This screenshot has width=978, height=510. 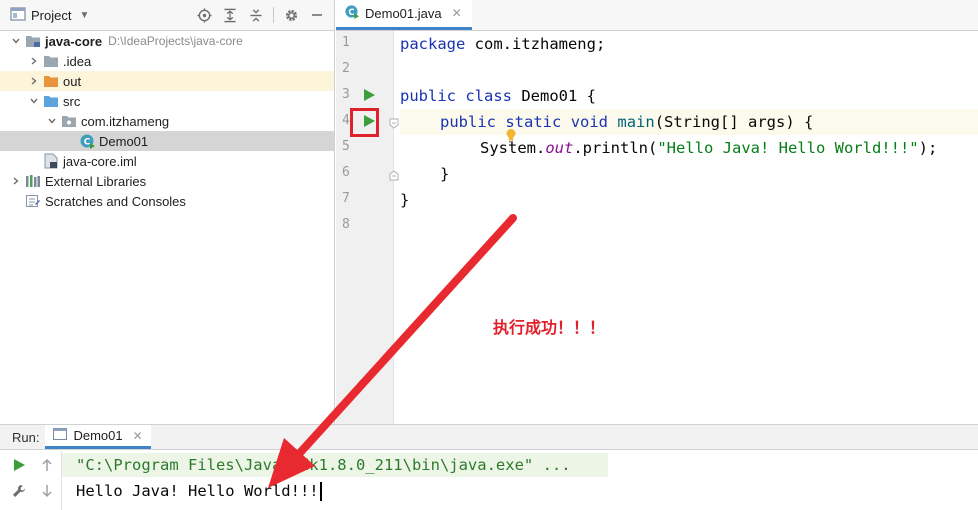 What do you see at coordinates (47, 465) in the screenshot?
I see `arrow-up-icon` at bounding box center [47, 465].